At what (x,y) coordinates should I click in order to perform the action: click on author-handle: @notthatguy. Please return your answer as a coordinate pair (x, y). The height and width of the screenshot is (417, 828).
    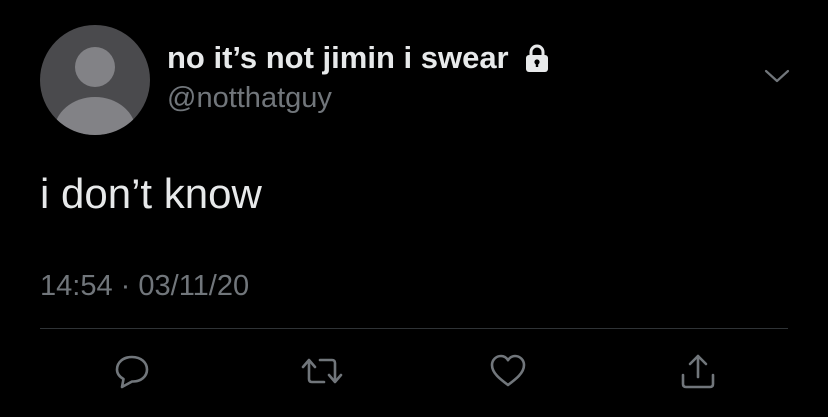
    Looking at the image, I should click on (249, 98).